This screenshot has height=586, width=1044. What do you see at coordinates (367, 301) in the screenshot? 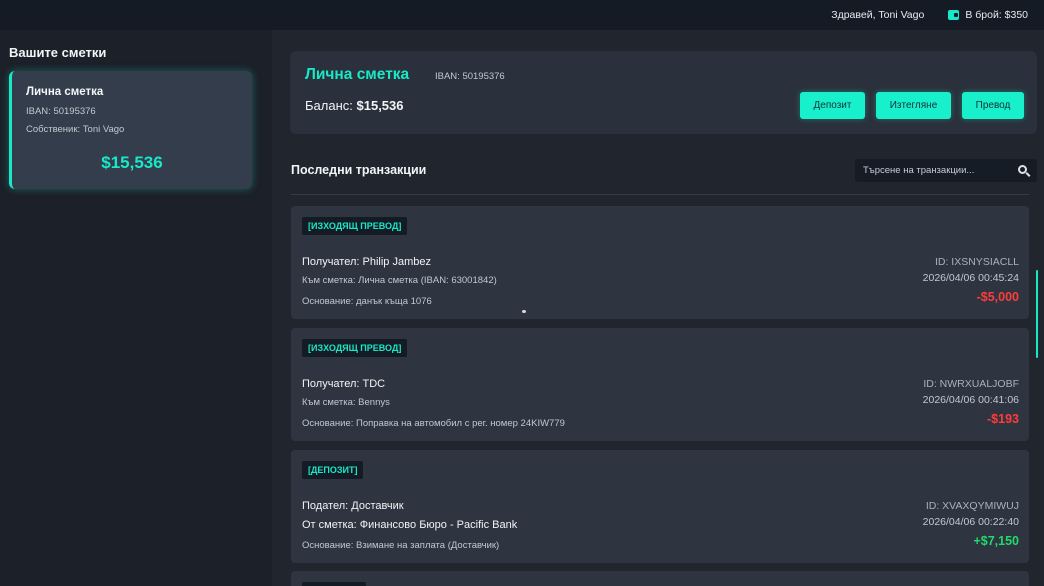
I see `transaction-reason: Основание: данък къща 1076` at bounding box center [367, 301].